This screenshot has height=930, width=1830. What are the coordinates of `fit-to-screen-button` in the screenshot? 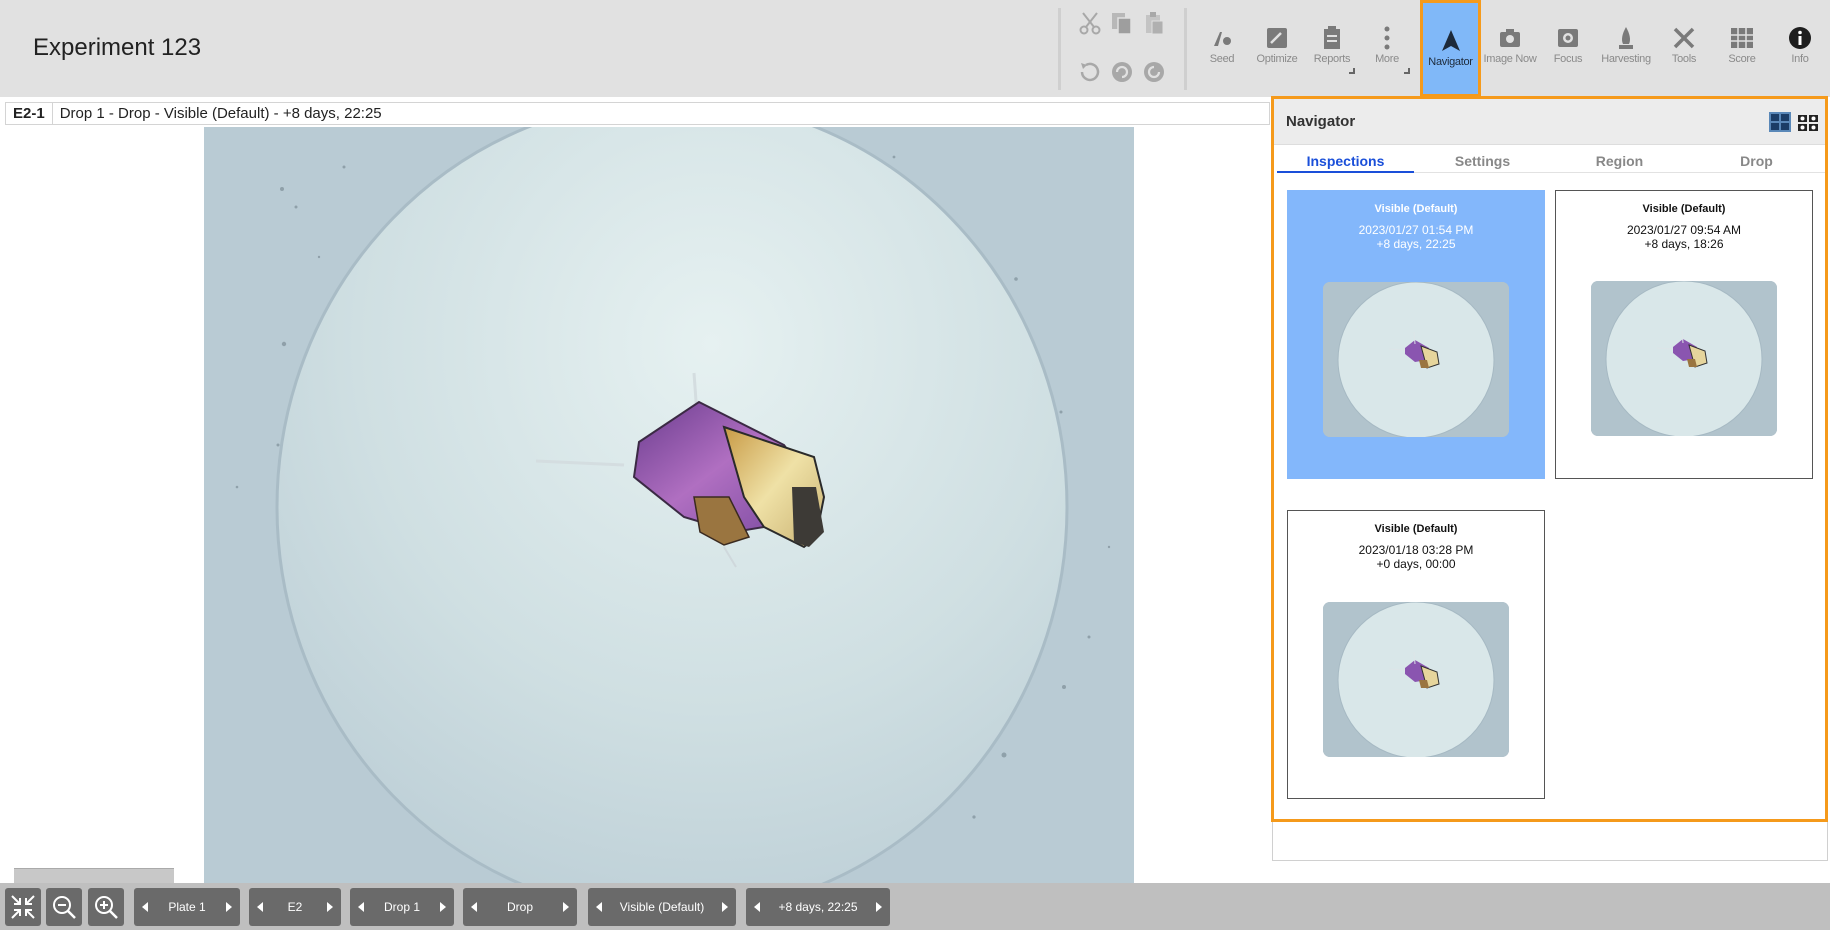 It's located at (23, 907).